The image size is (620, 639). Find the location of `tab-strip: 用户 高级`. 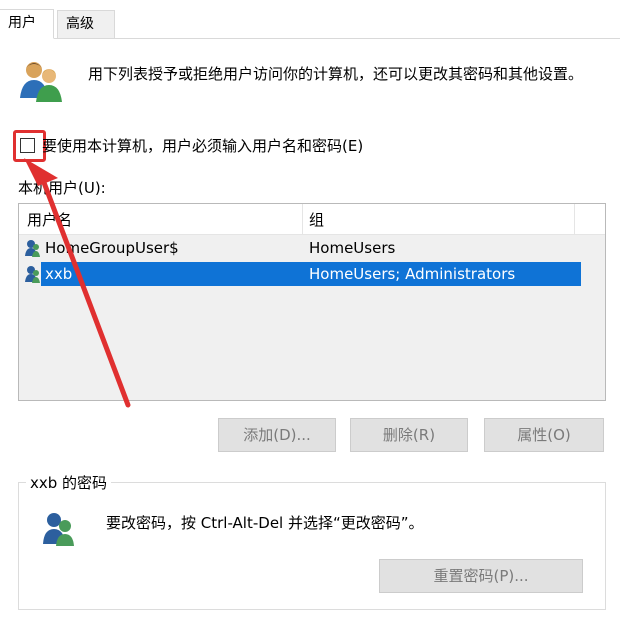

tab-strip: 用户 高级 is located at coordinates (310, 20).